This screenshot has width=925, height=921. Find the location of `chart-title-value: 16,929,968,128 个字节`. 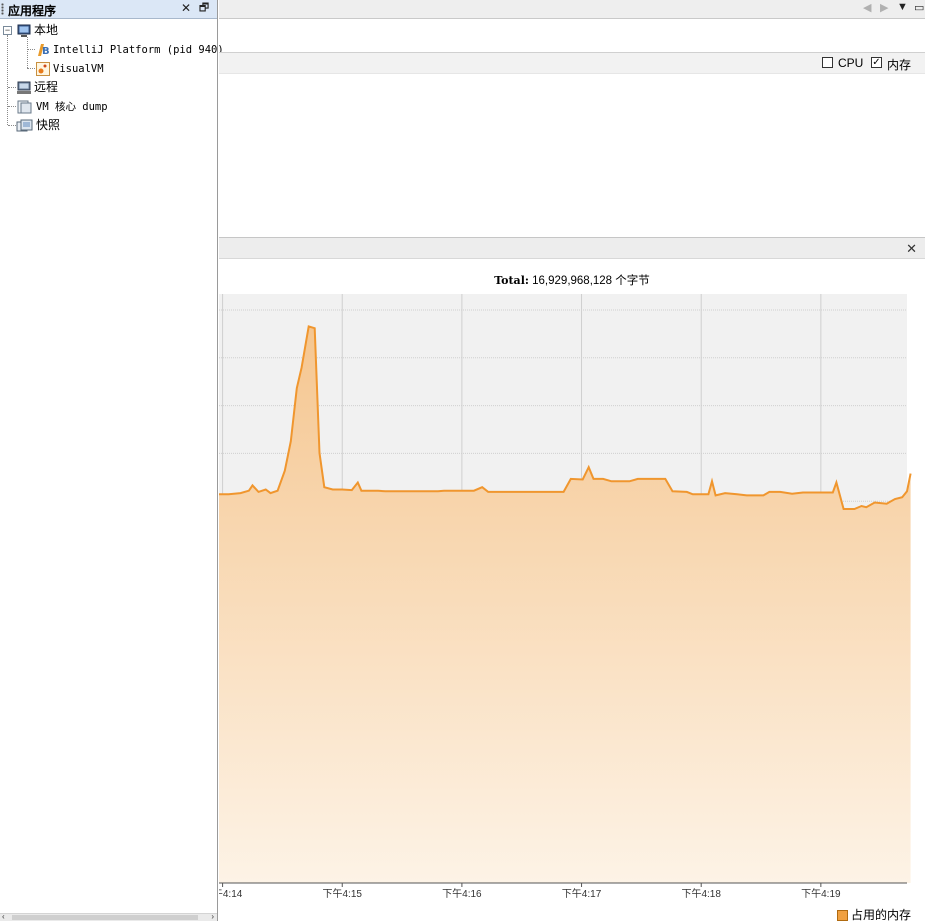

chart-title-value: 16,929,968,128 个字节 is located at coordinates (591, 281).